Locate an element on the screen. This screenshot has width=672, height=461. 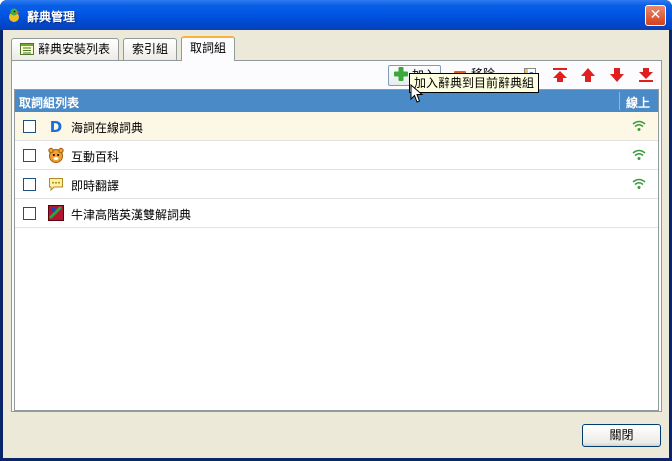
parrot-app-icon is located at coordinates (14, 15).